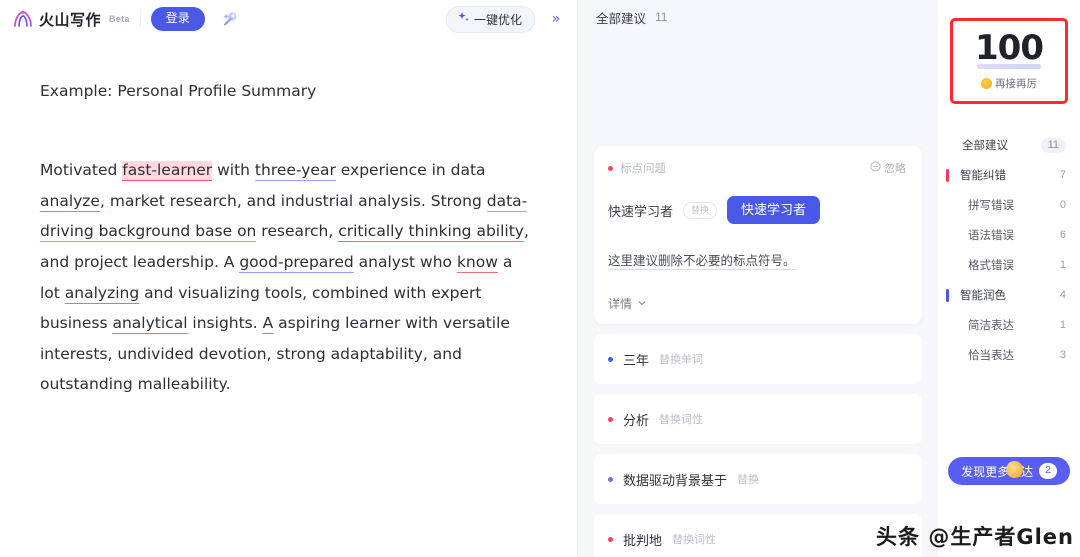 The height and width of the screenshot is (557, 1080). I want to click on top-bar-right-actions: 一键优化 », so click(507, 19).